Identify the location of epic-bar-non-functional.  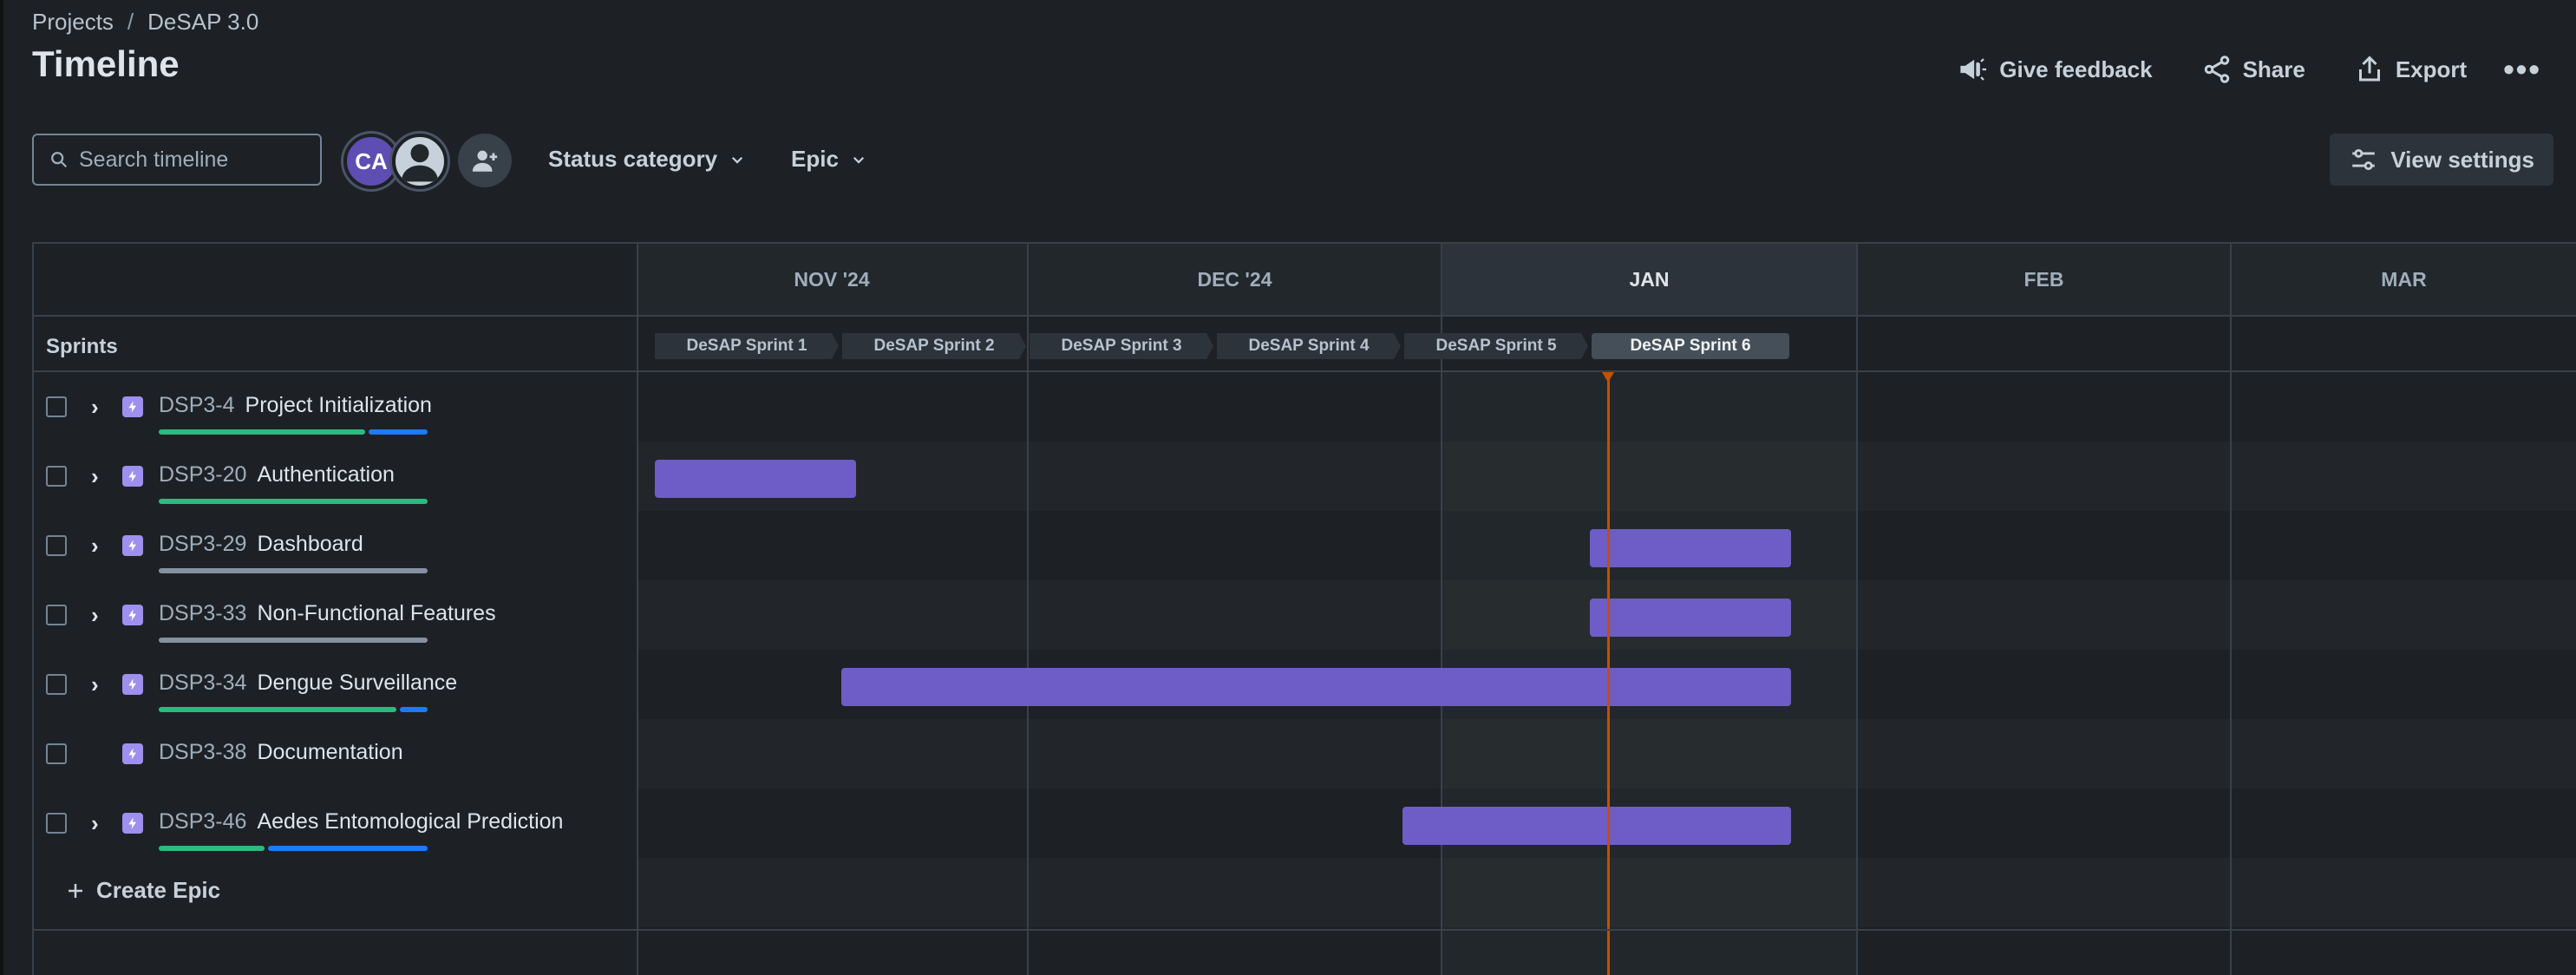
(1690, 618).